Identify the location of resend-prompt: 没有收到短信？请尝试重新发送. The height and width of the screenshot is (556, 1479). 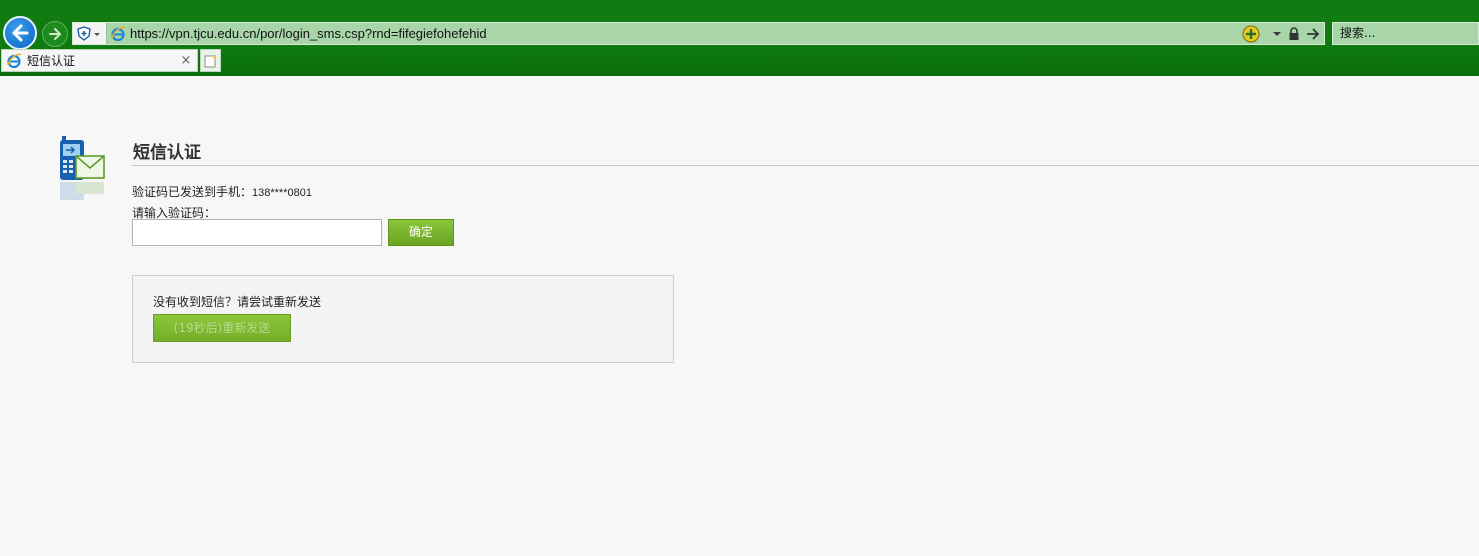
(237, 302).